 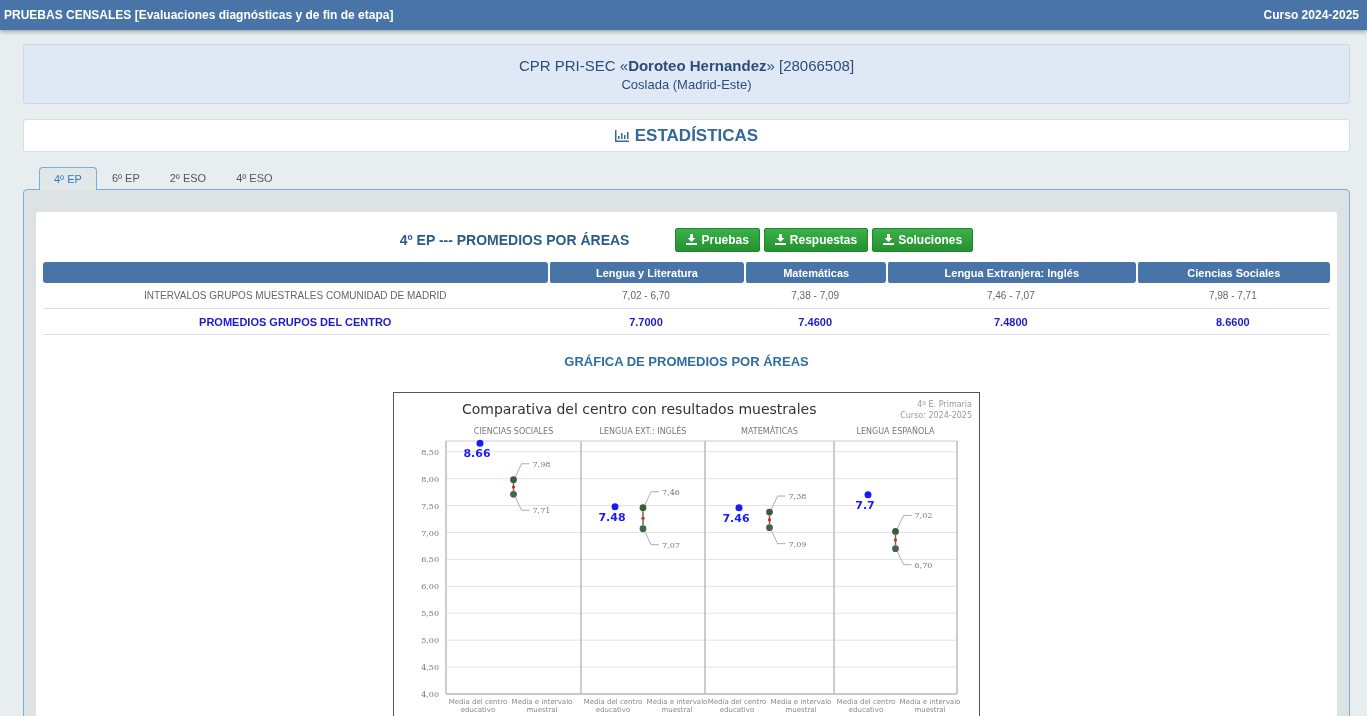 What do you see at coordinates (816, 239) in the screenshot?
I see `download-button: Respuestas` at bounding box center [816, 239].